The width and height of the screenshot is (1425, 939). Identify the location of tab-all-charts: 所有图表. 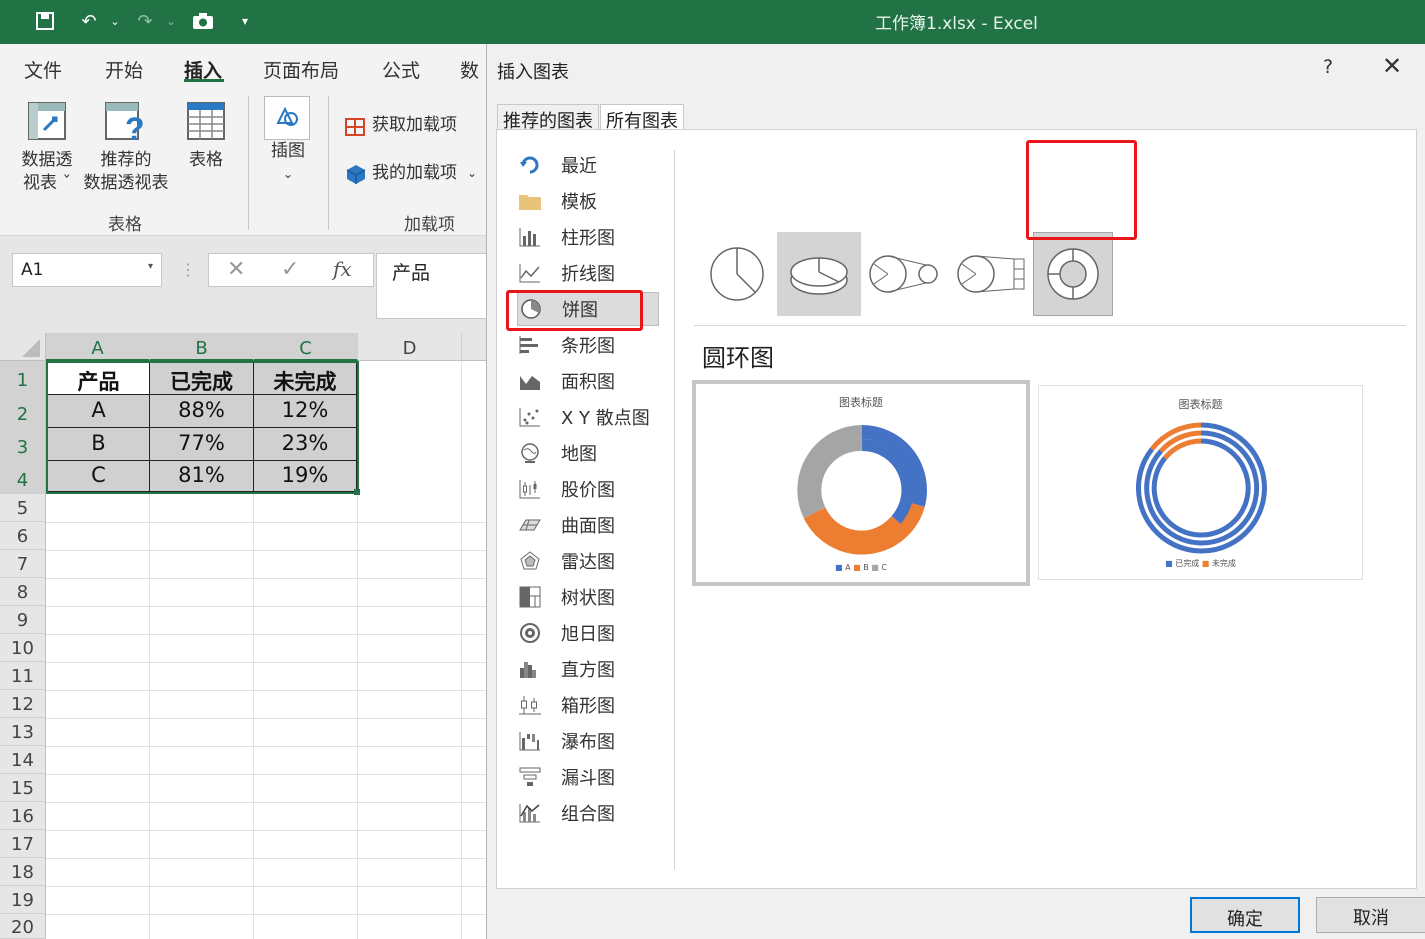
(642, 118).